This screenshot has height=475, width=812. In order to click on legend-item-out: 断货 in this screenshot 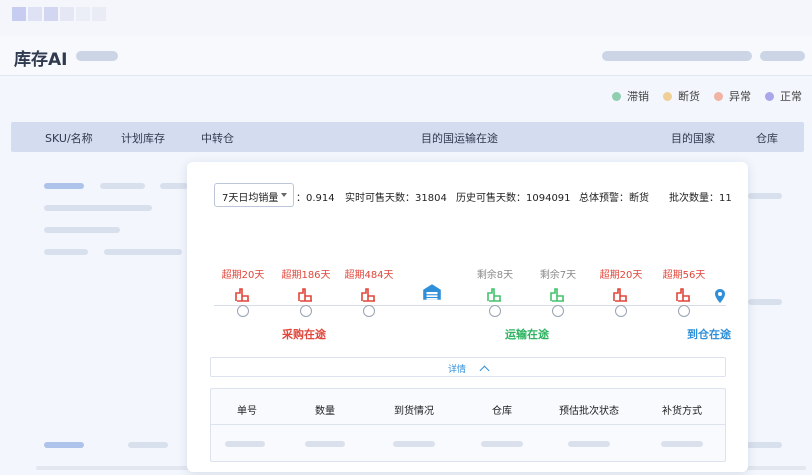, I will do `click(681, 96)`.